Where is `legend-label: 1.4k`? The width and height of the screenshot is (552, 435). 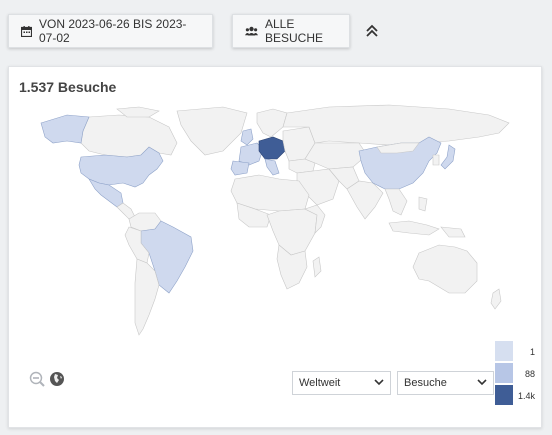
legend-label: 1.4k is located at coordinates (526, 396).